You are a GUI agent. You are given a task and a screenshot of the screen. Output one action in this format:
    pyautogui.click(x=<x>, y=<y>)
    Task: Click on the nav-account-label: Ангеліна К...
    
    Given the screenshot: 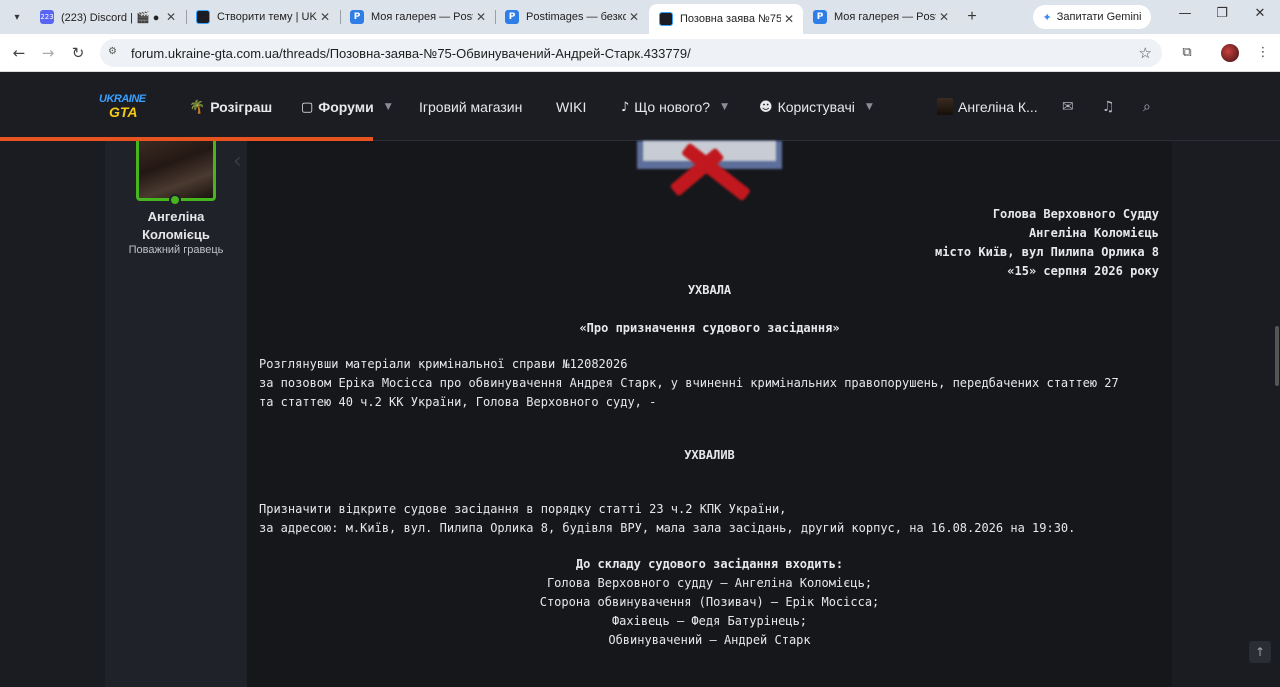 What is the action you would take?
    pyautogui.click(x=998, y=107)
    